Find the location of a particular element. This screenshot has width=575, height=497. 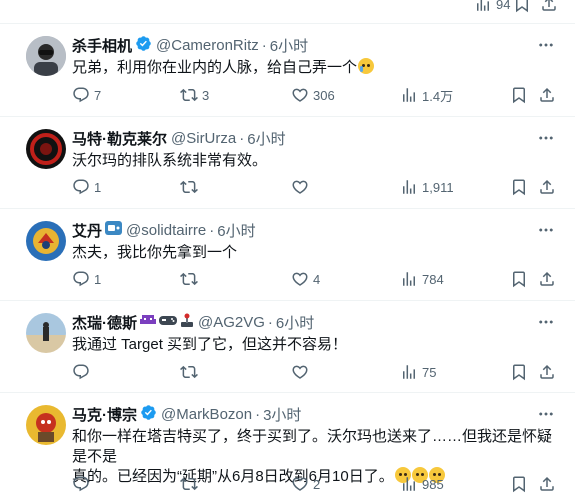

author-handle: @solidtairre is located at coordinates (166, 230).